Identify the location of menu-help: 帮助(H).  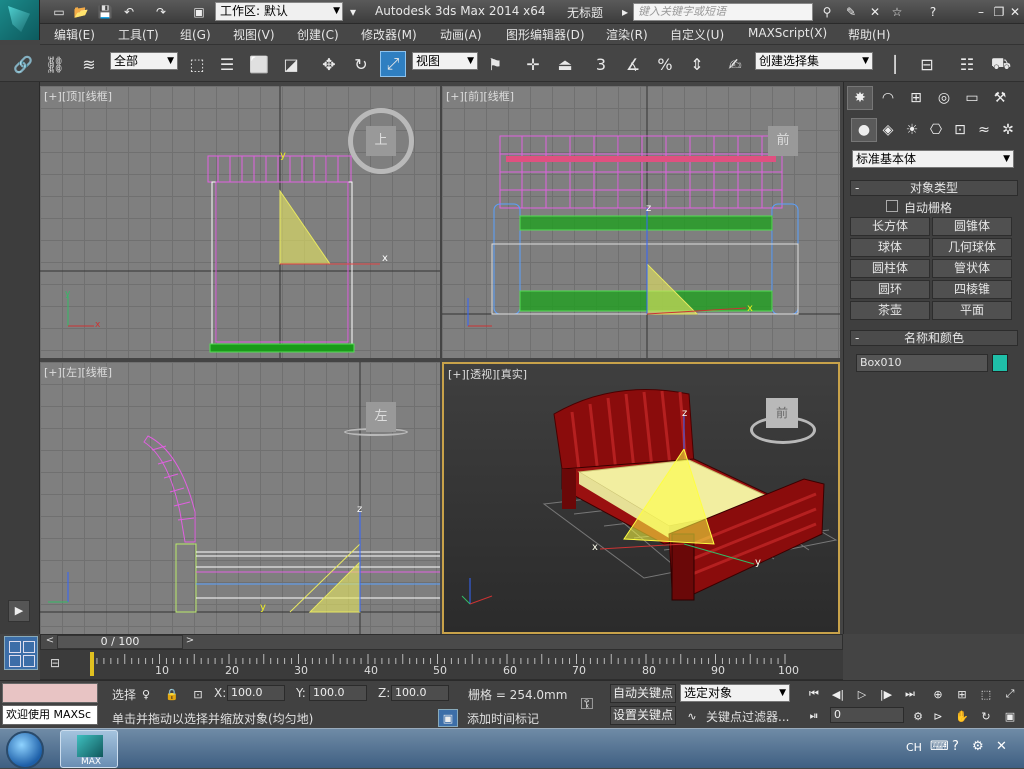
(869, 34).